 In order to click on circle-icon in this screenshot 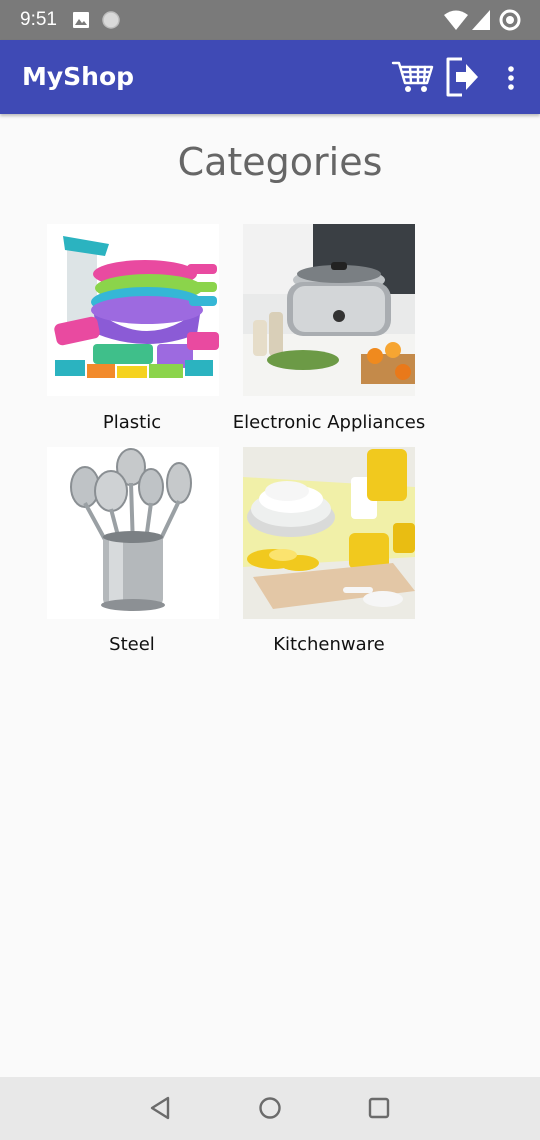, I will do `click(111, 20)`.